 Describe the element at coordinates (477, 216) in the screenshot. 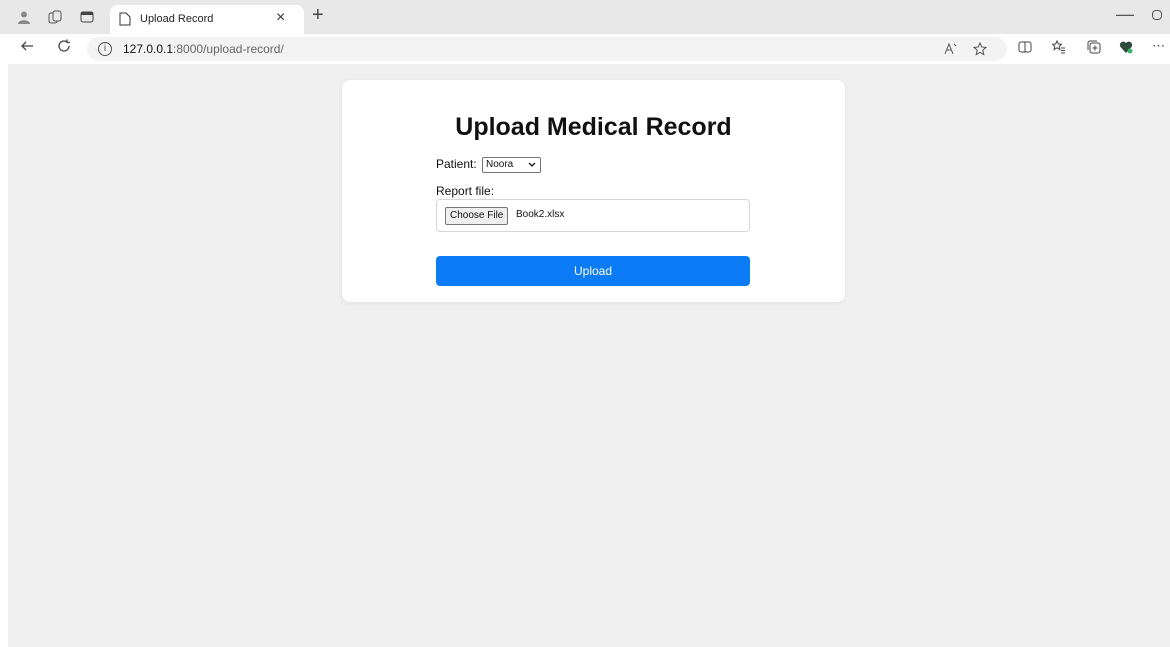

I see `choose-file-button: Choose File` at that location.